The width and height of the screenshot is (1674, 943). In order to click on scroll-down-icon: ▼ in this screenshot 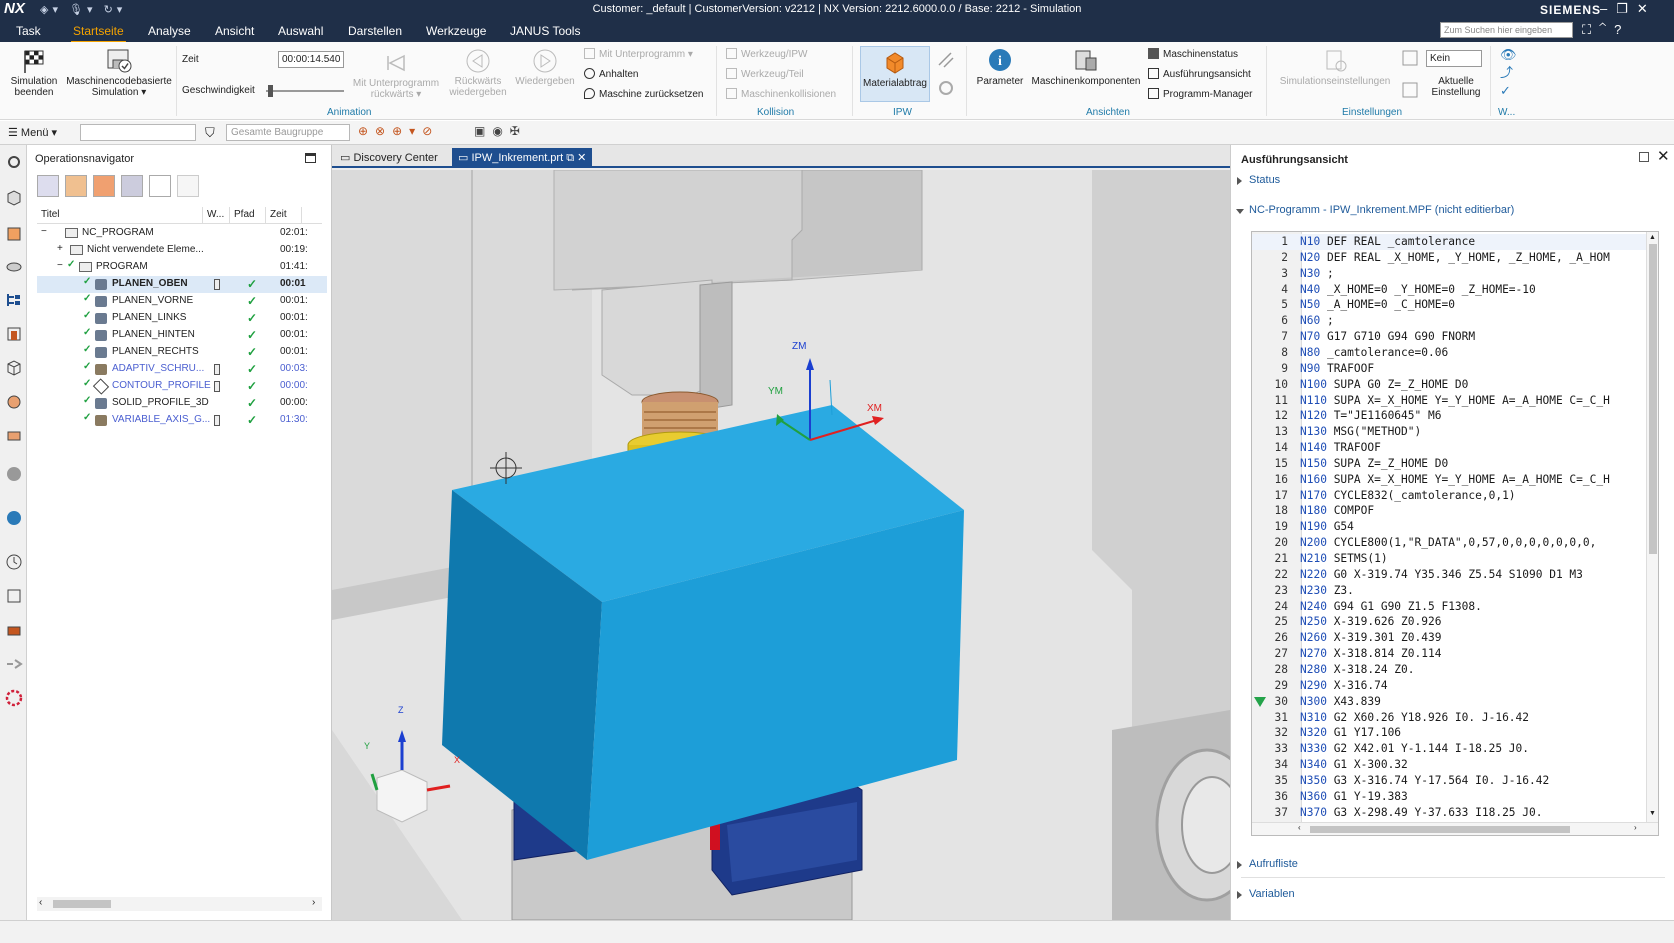, I will do `click(1652, 813)`.